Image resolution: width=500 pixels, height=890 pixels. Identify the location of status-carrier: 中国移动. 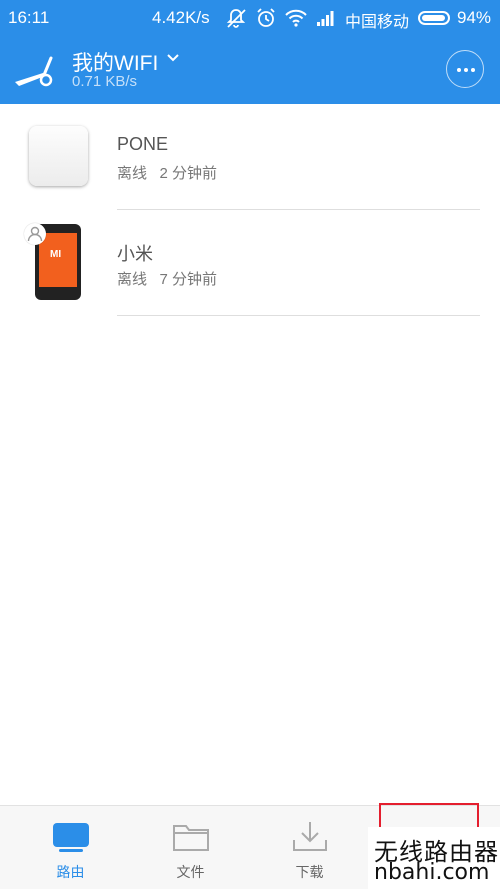
(377, 22).